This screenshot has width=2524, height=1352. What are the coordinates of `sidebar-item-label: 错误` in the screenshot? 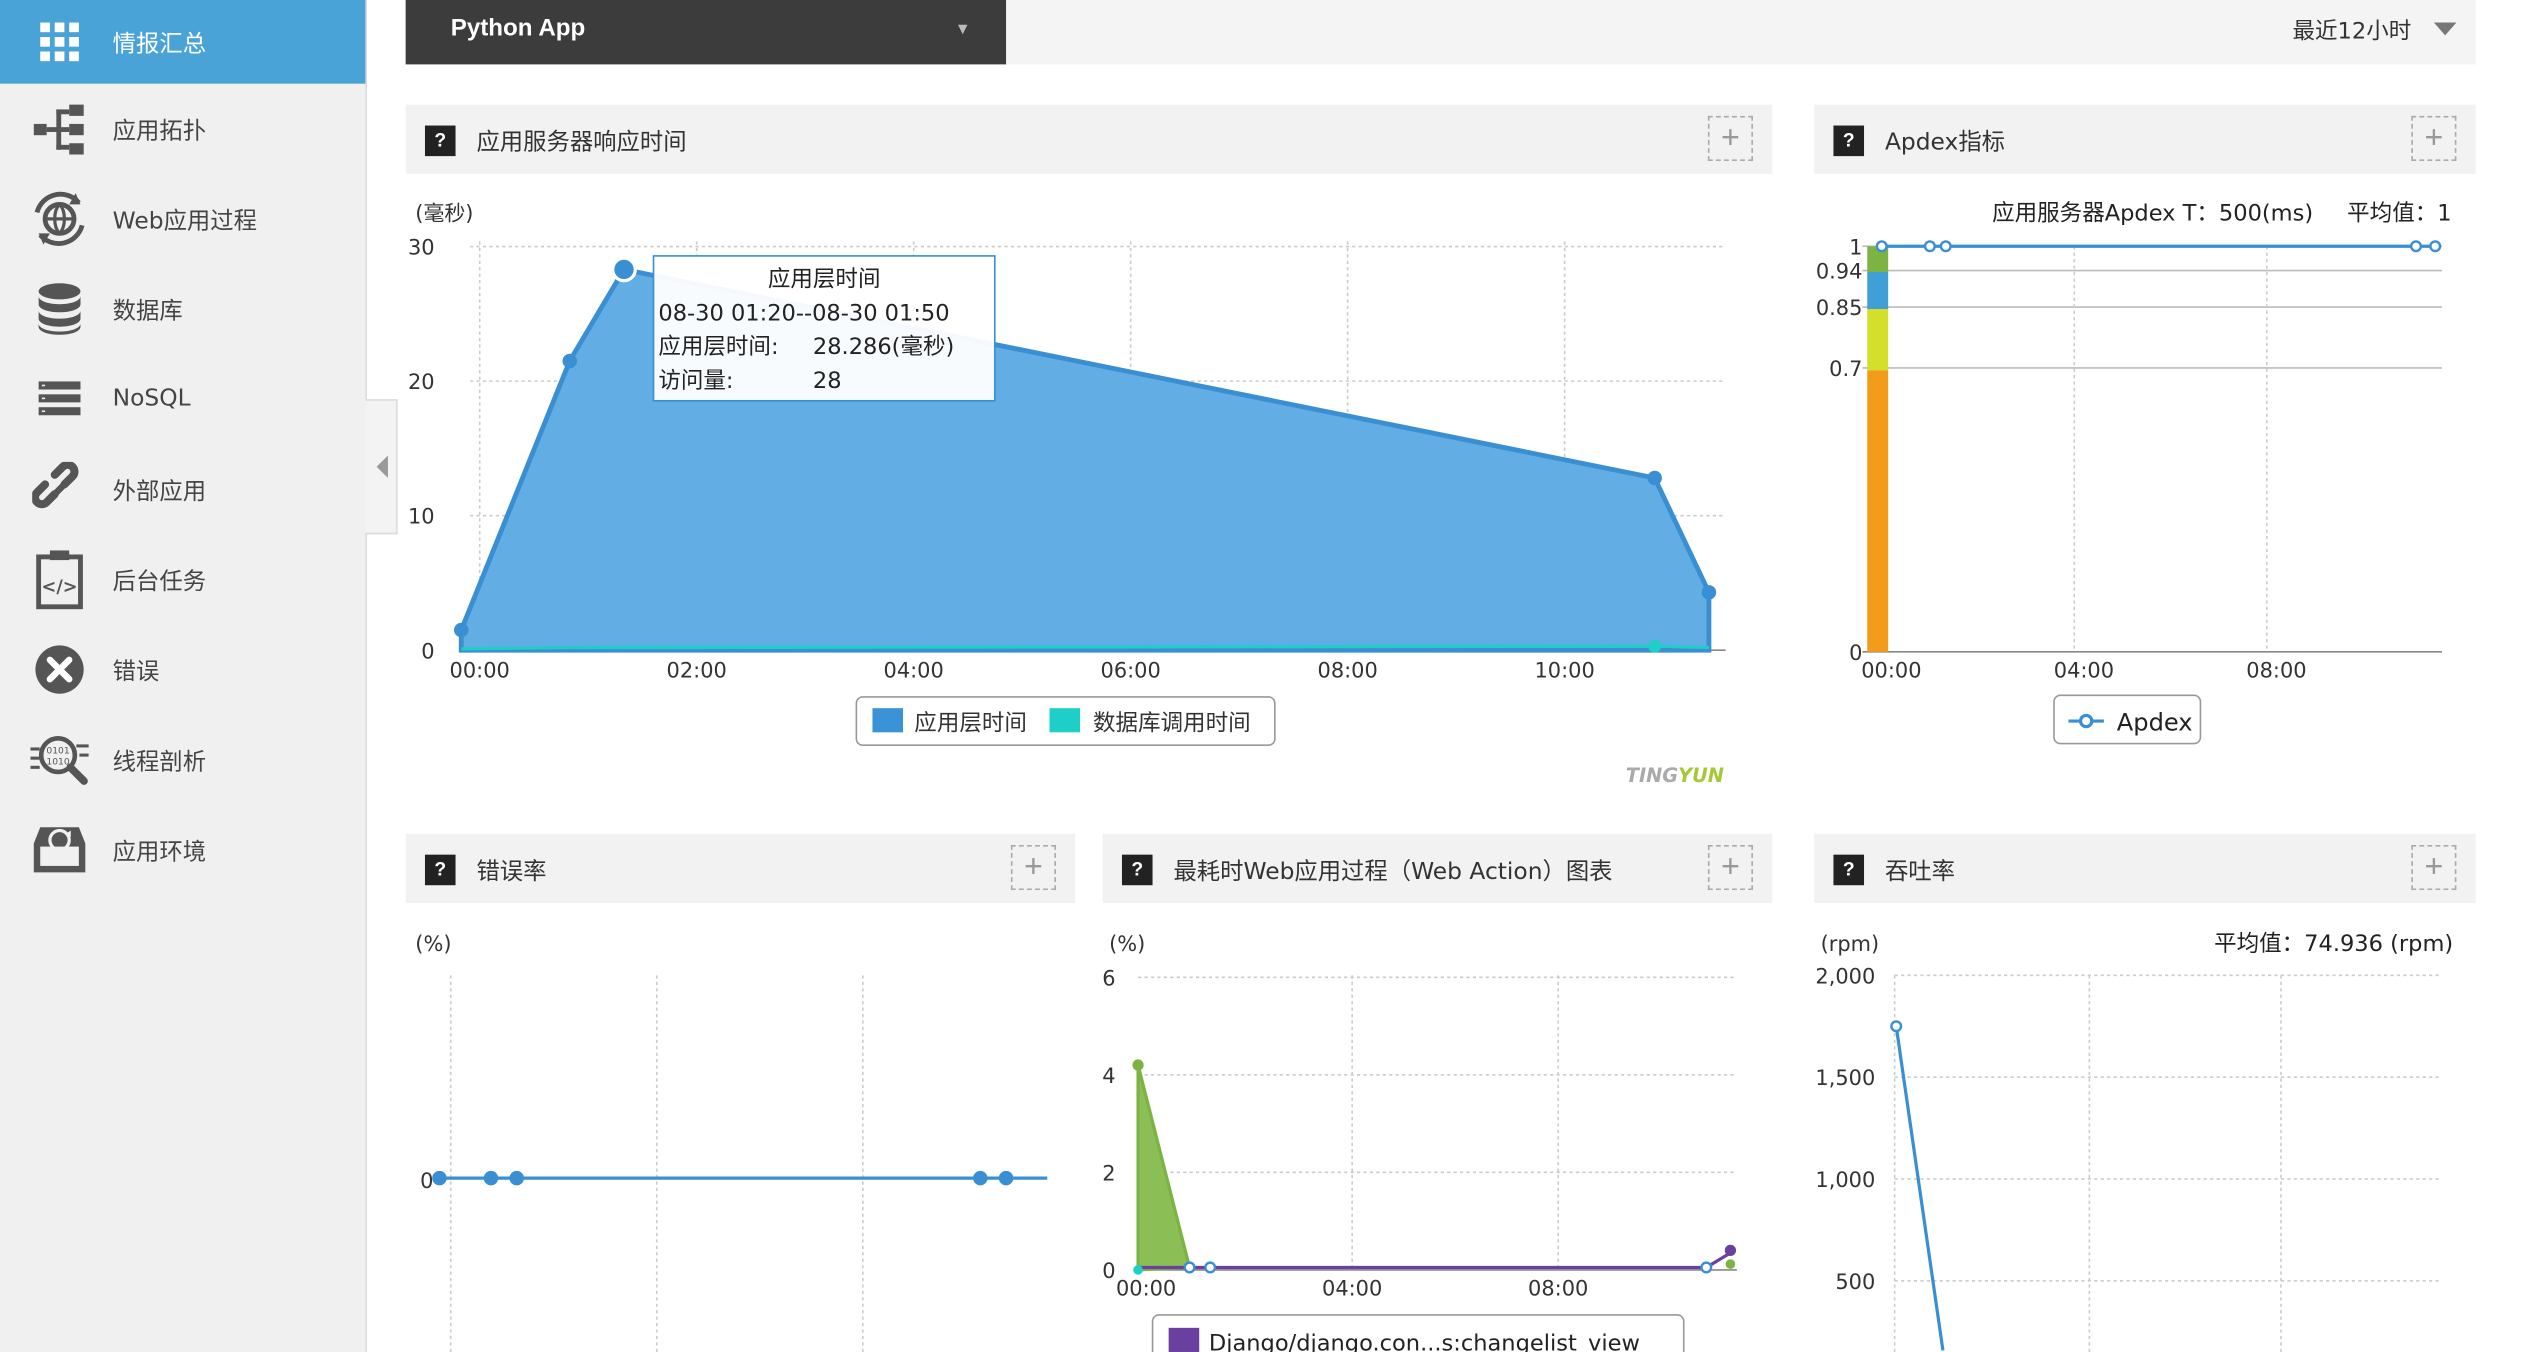 It's located at (136, 672).